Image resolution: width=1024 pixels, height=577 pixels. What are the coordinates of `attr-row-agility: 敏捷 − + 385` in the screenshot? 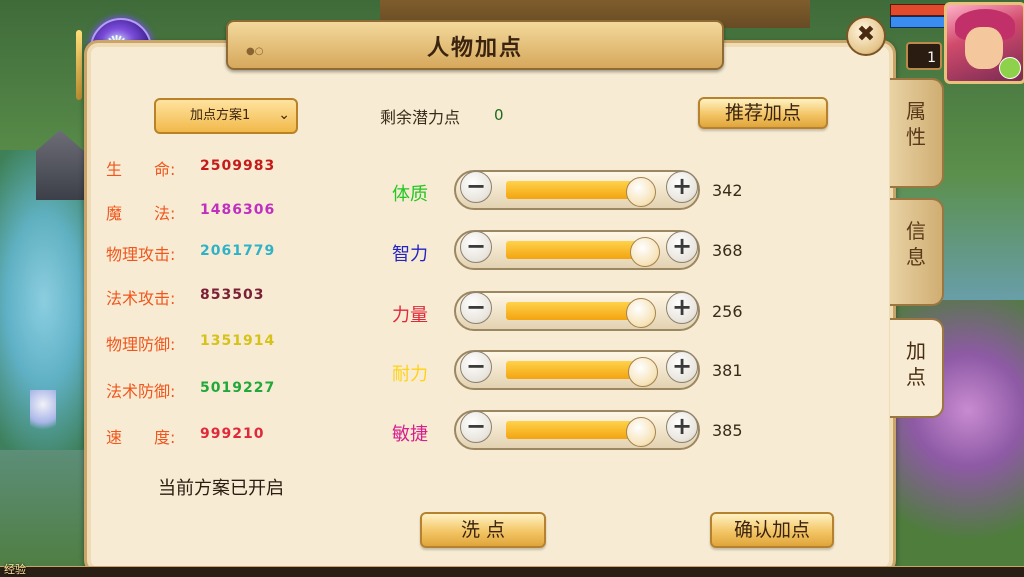 It's located at (580, 430).